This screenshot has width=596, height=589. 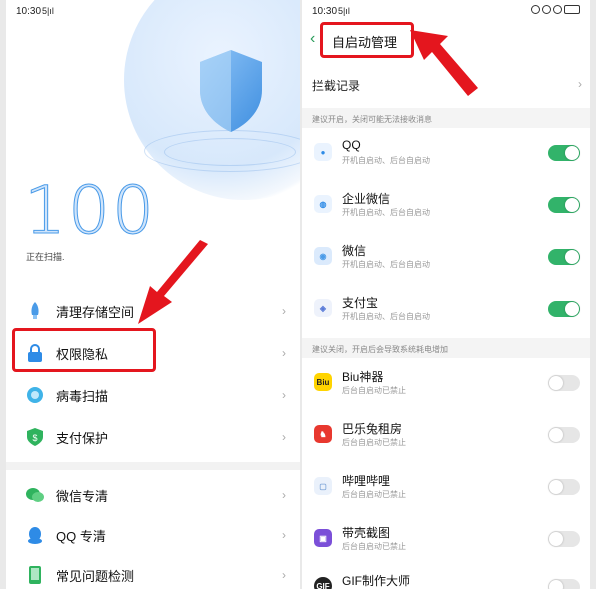 I want to click on annotation-arrow-icon, so click(x=173, y=282).